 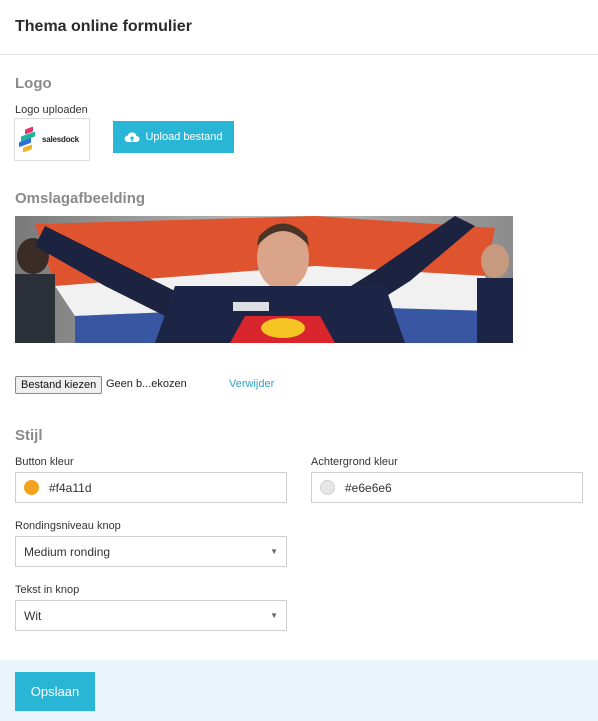 I want to click on background-color-label: Achtergrond kleur, so click(x=354, y=462).